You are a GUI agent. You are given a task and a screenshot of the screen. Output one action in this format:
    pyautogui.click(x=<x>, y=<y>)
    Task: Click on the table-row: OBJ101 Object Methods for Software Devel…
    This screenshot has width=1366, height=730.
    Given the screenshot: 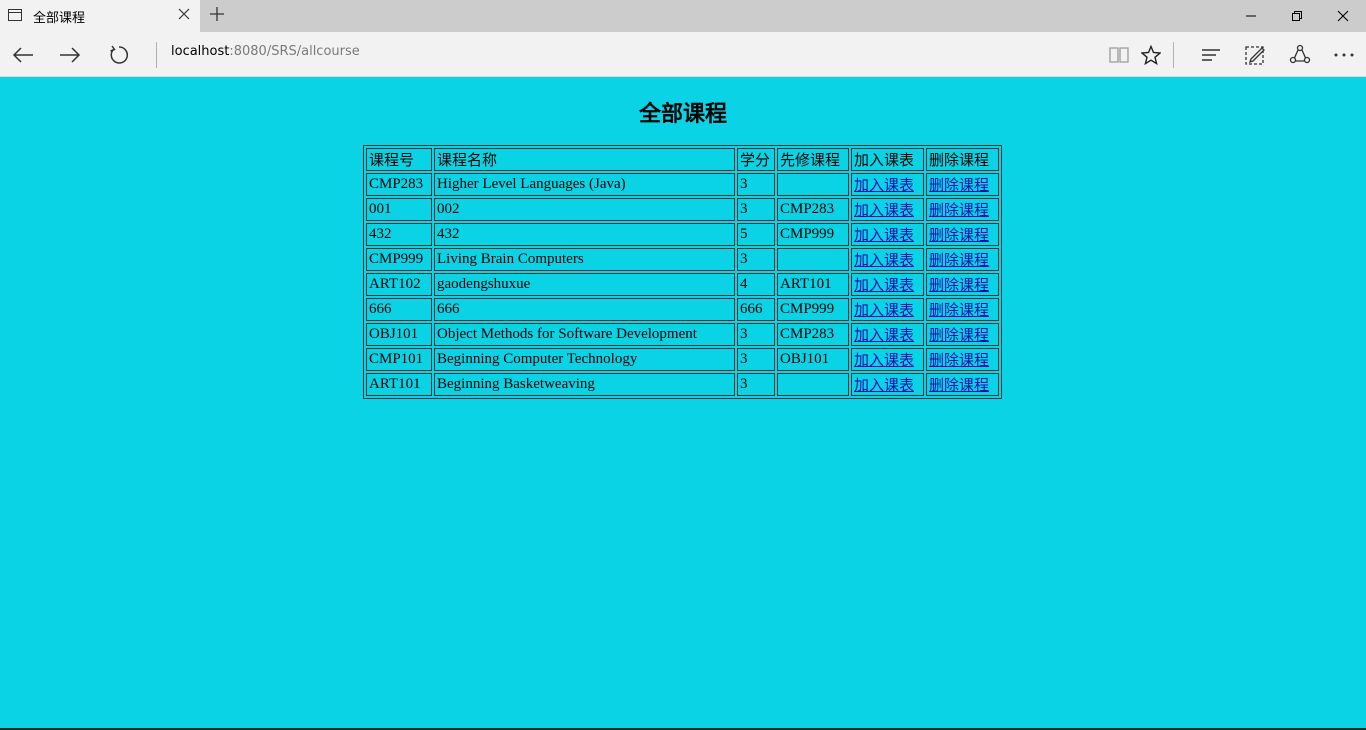 What is the action you would take?
    pyautogui.click(x=682, y=334)
    